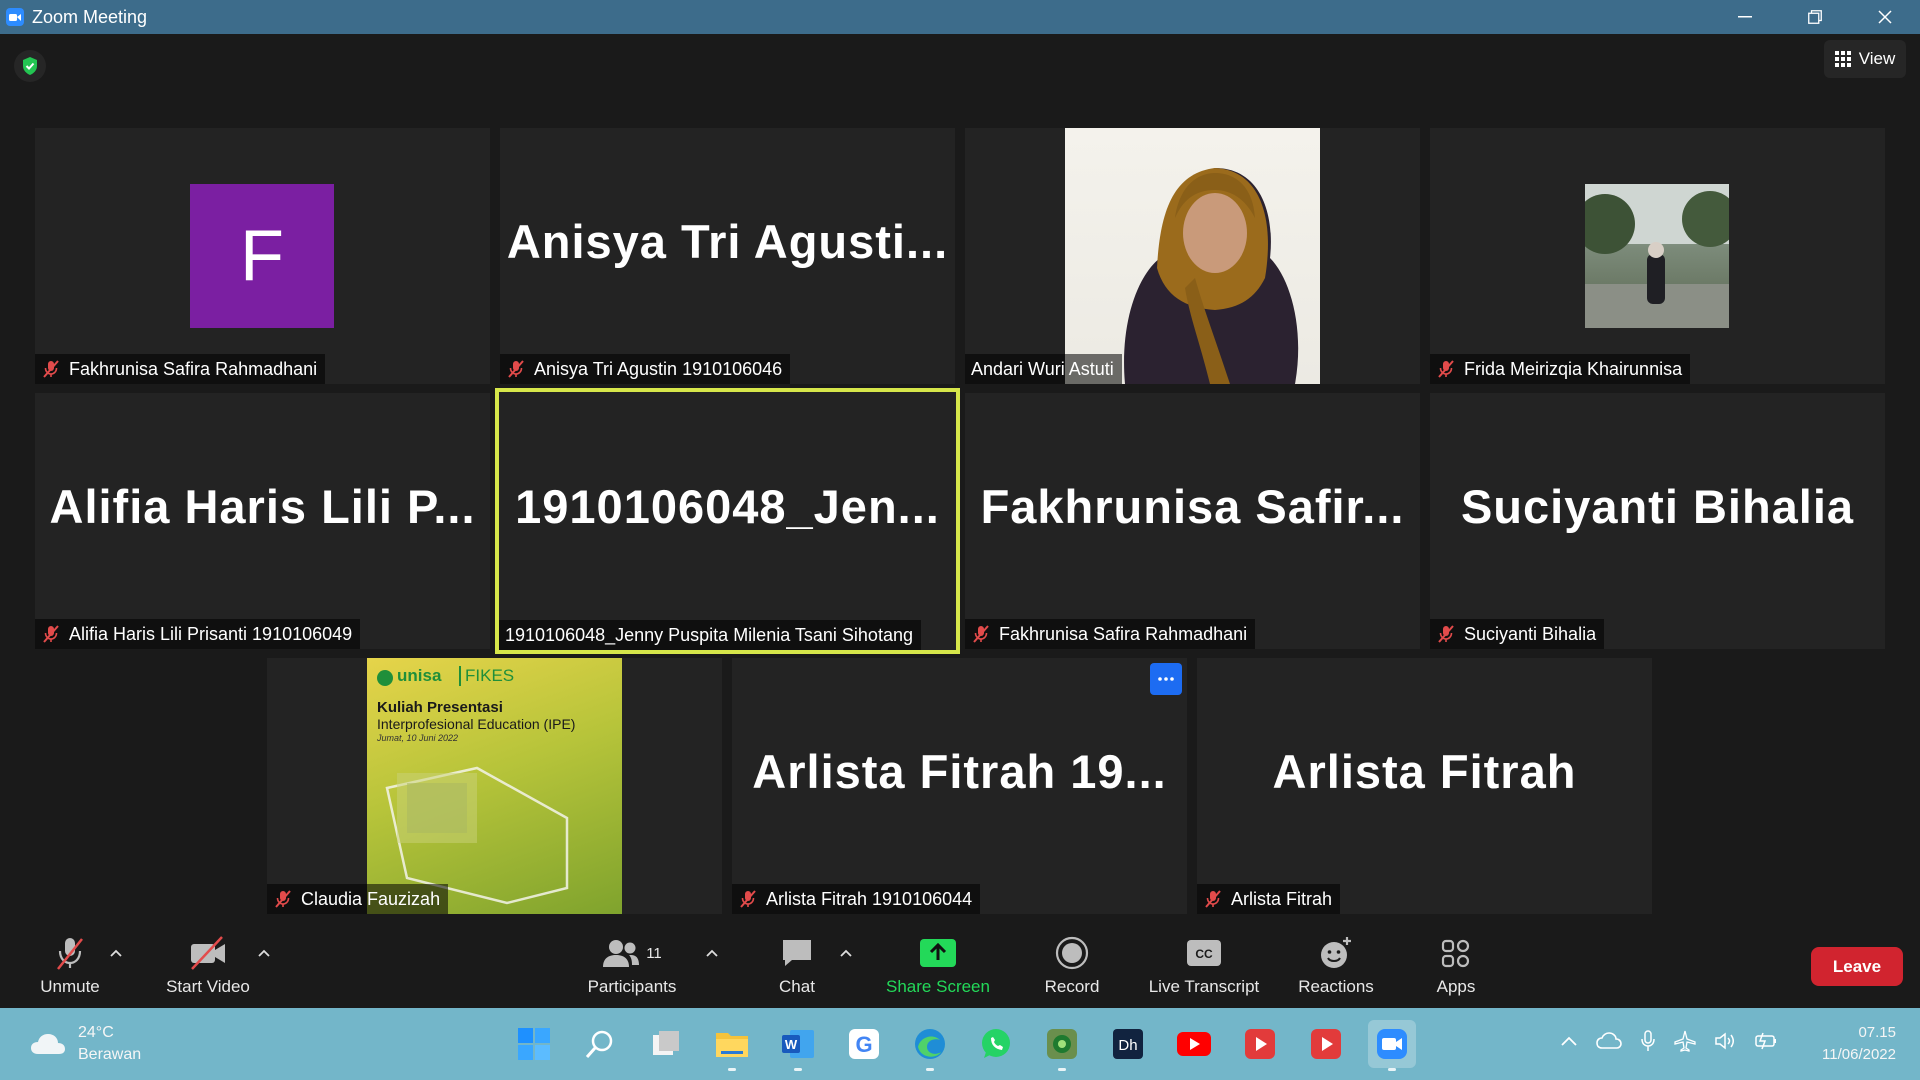 The width and height of the screenshot is (1920, 1080). What do you see at coordinates (96, 1032) in the screenshot?
I see `weather-temperature: 24°C` at bounding box center [96, 1032].